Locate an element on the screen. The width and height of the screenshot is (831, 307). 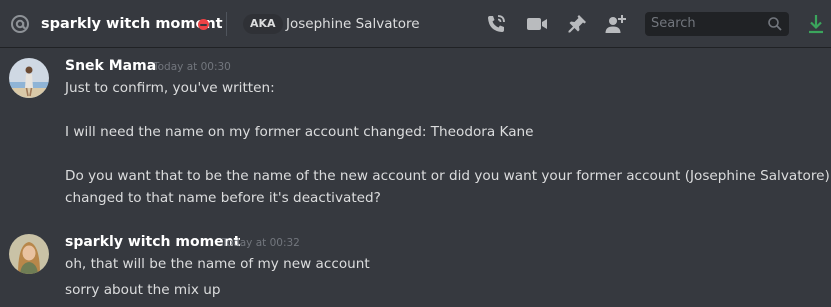
dm-recipient-name: sparkly witch moment is located at coordinates (132, 24).